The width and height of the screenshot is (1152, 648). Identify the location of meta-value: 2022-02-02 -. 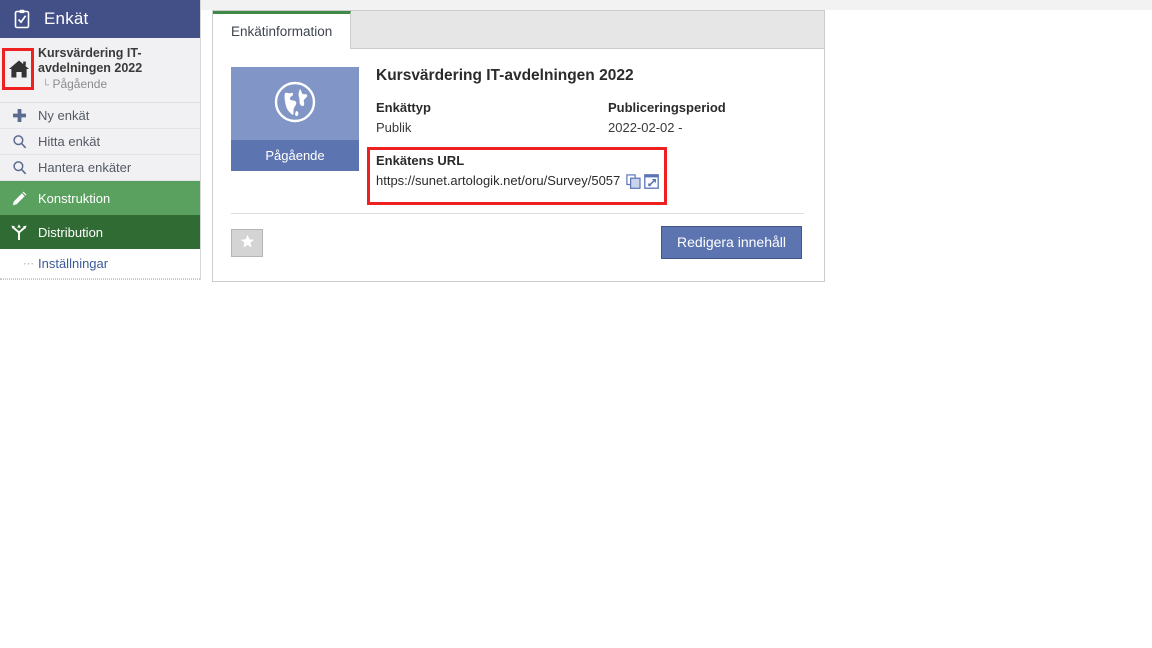
(645, 127).